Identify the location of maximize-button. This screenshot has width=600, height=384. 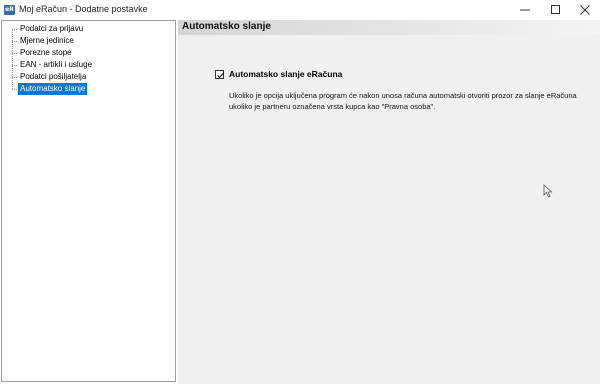
(556, 10).